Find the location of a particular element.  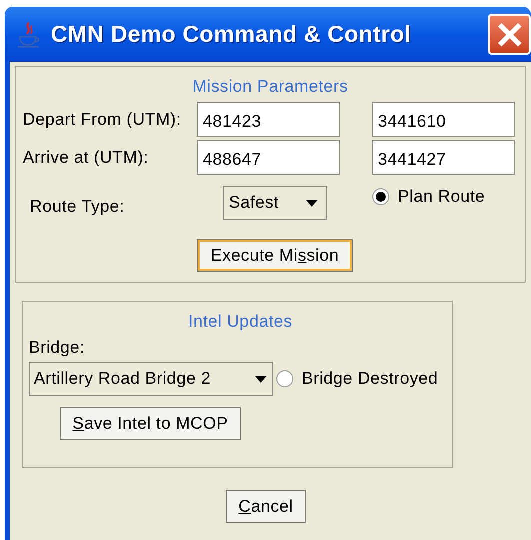

coffee-cup-icon is located at coordinates (29, 34).